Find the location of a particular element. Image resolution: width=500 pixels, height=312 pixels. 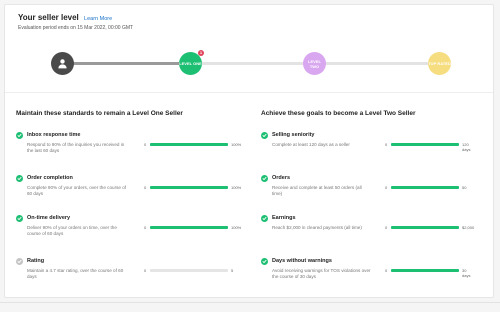

section-divider is located at coordinates (249, 92).